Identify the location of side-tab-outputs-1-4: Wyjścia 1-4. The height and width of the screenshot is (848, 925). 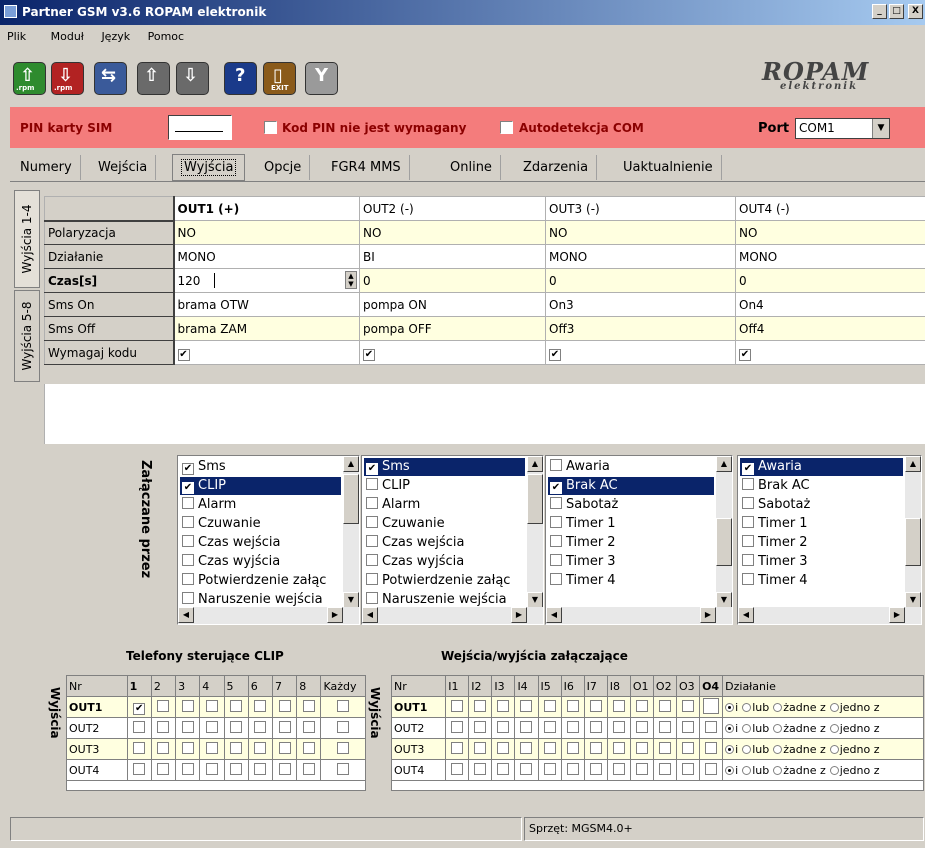
(27, 239).